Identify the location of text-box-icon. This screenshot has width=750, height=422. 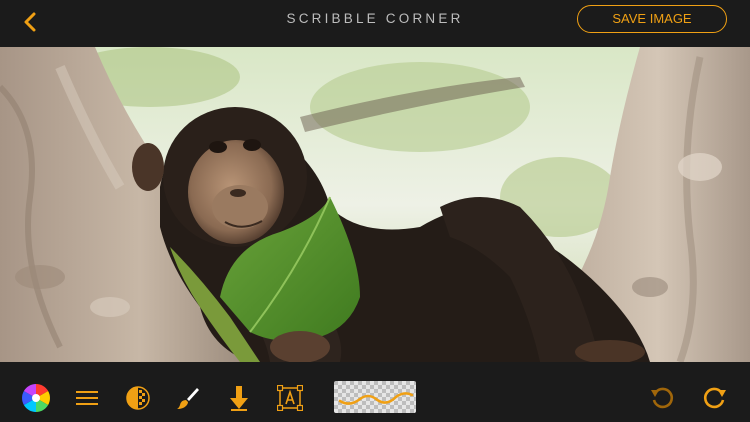
(290, 398).